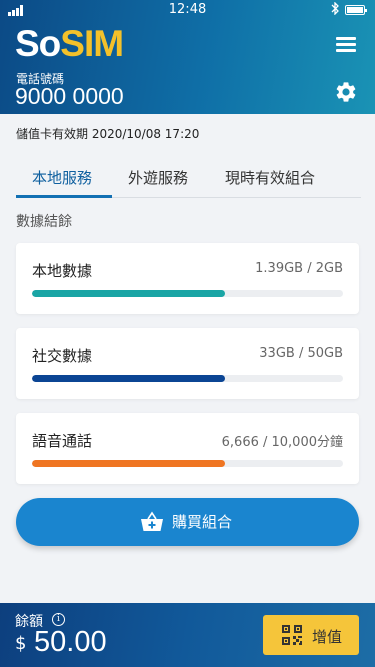 The height and width of the screenshot is (667, 375). What do you see at coordinates (292, 635) in the screenshot?
I see `qr-code-icon` at bounding box center [292, 635].